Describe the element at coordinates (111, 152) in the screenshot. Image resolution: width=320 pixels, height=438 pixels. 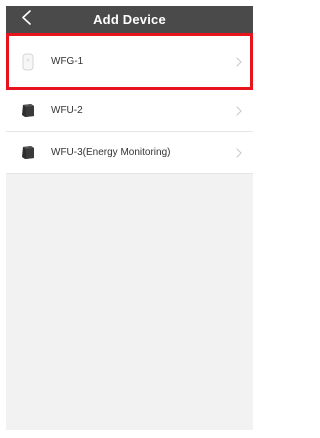
I see `device-label: WFU-3(Energy Monitoring)` at that location.